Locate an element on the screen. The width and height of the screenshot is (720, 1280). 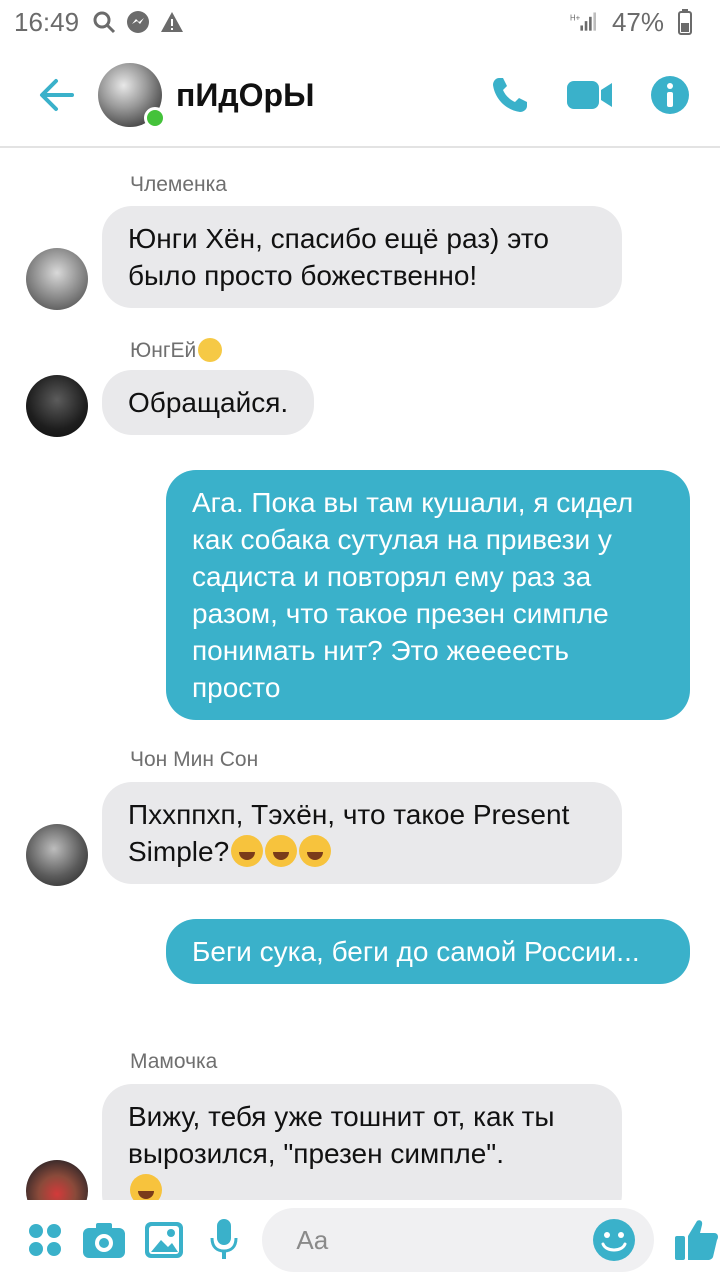
microphone-icon is located at coordinates (224, 1239).